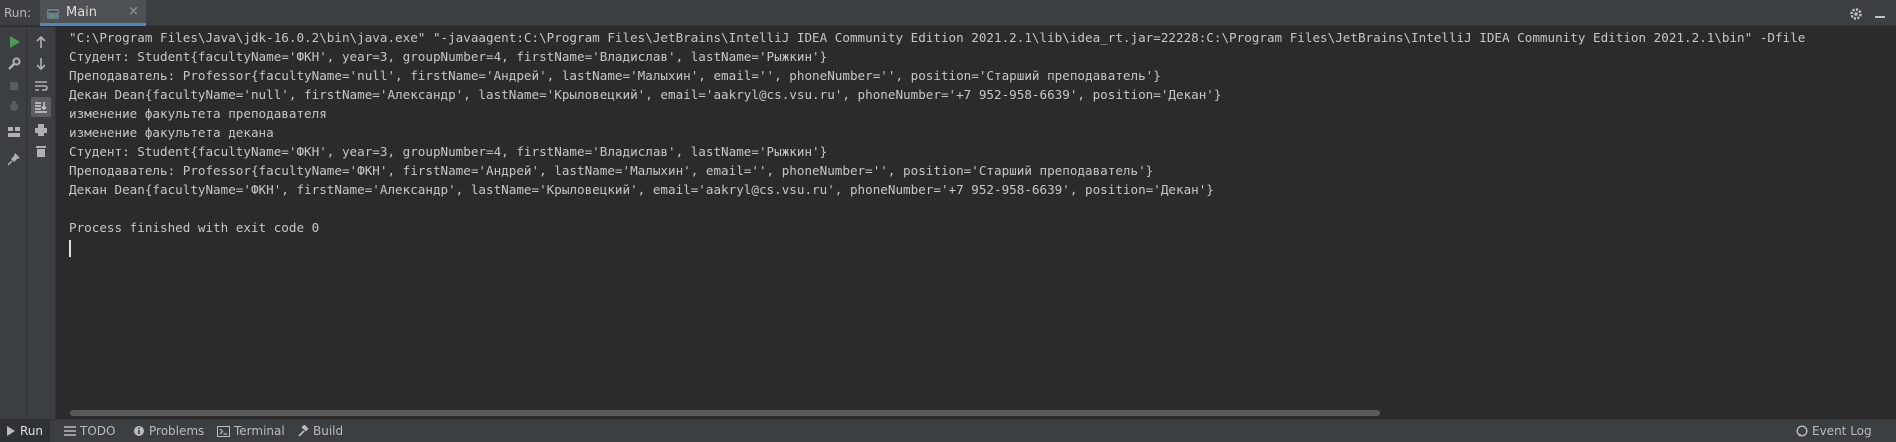  What do you see at coordinates (14, 106) in the screenshot?
I see `debug-icon` at bounding box center [14, 106].